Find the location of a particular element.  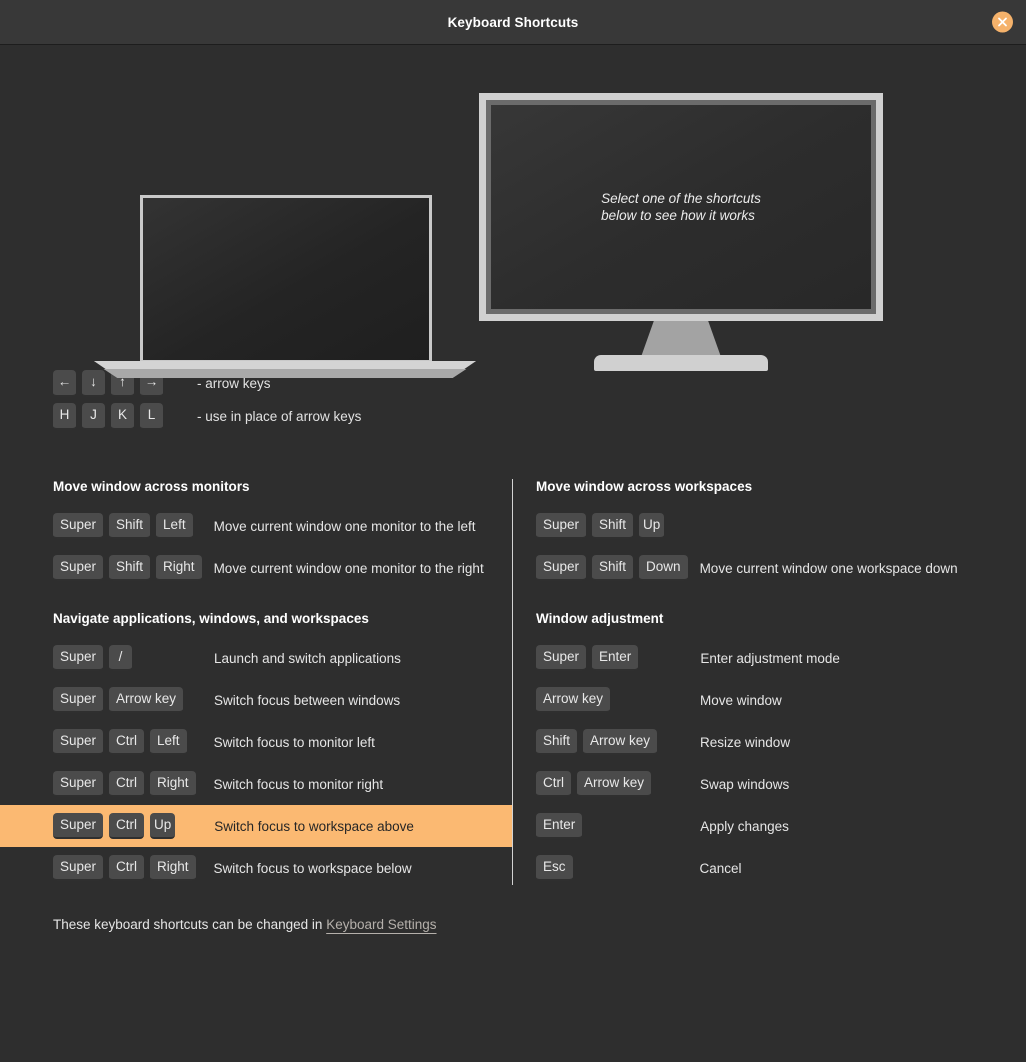

shortcut-keys: Super Ctrl Up is located at coordinates (114, 826).